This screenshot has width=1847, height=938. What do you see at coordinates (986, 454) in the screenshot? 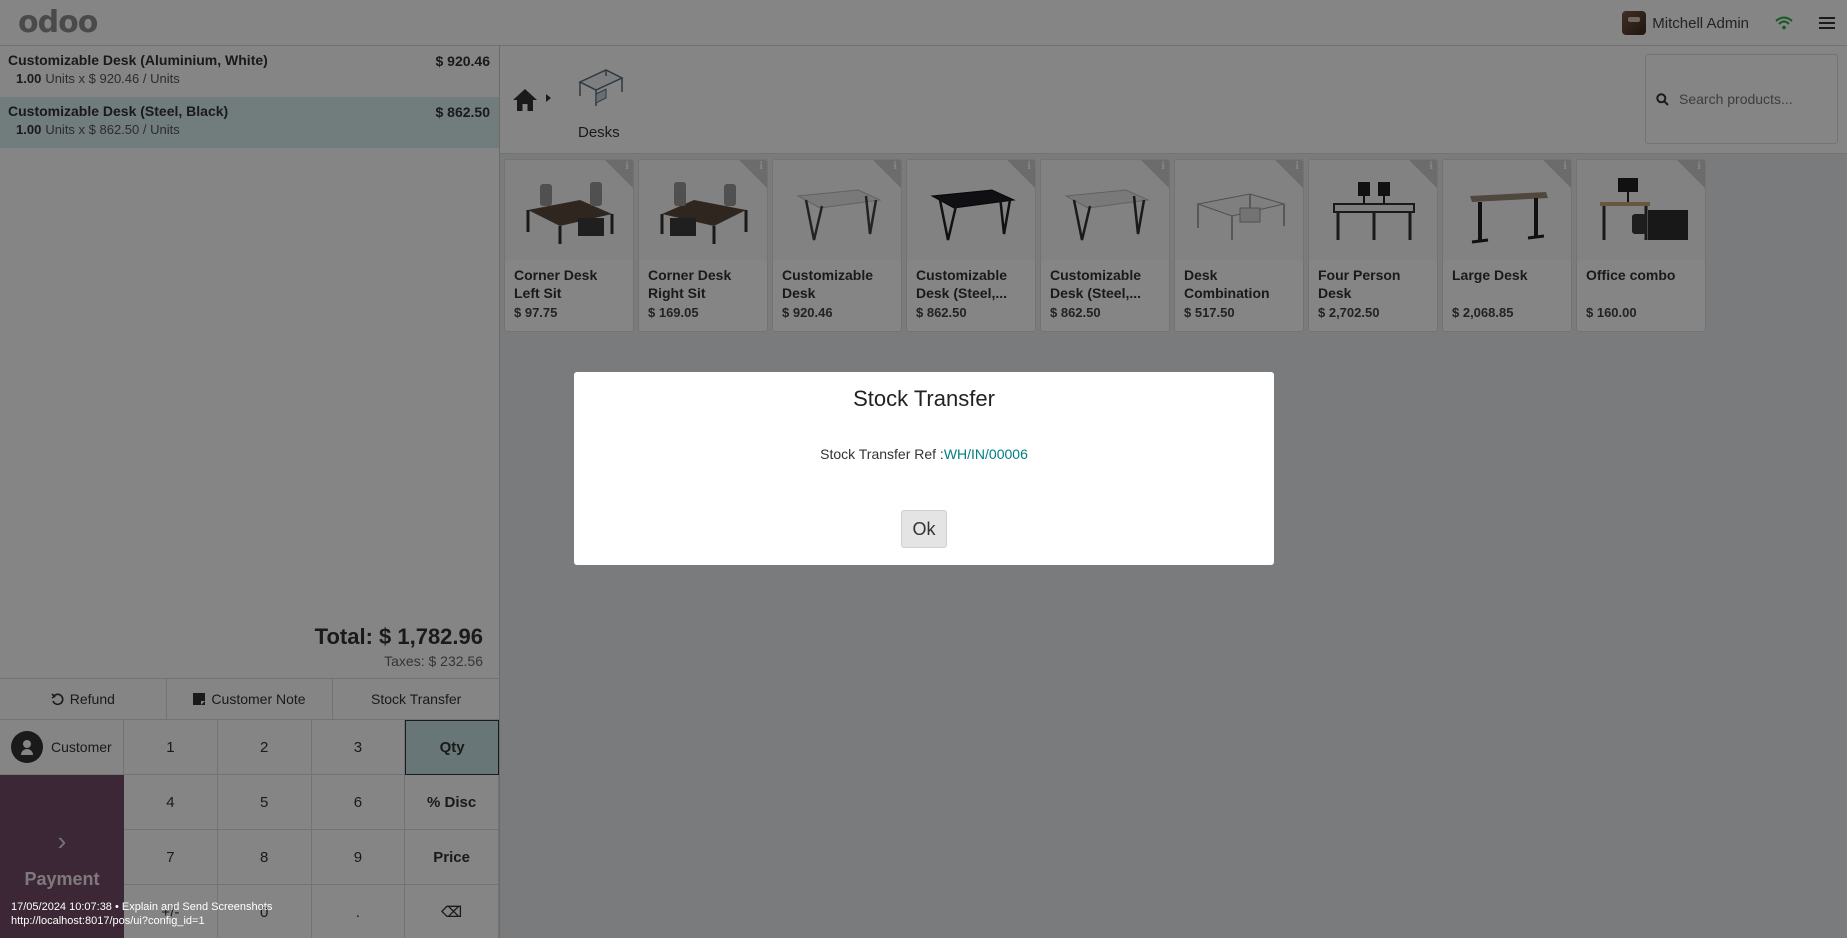
I see `stock-transfer-ref-link: WH/IN/00006` at bounding box center [986, 454].